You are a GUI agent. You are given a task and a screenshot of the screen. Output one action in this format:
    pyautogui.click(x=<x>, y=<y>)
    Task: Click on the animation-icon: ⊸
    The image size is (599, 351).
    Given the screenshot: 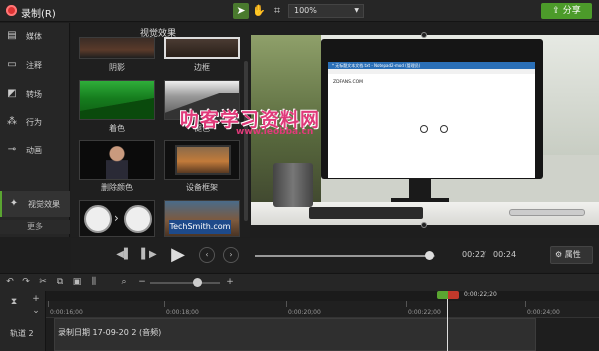 What is the action you would take?
    pyautogui.click(x=12, y=149)
    